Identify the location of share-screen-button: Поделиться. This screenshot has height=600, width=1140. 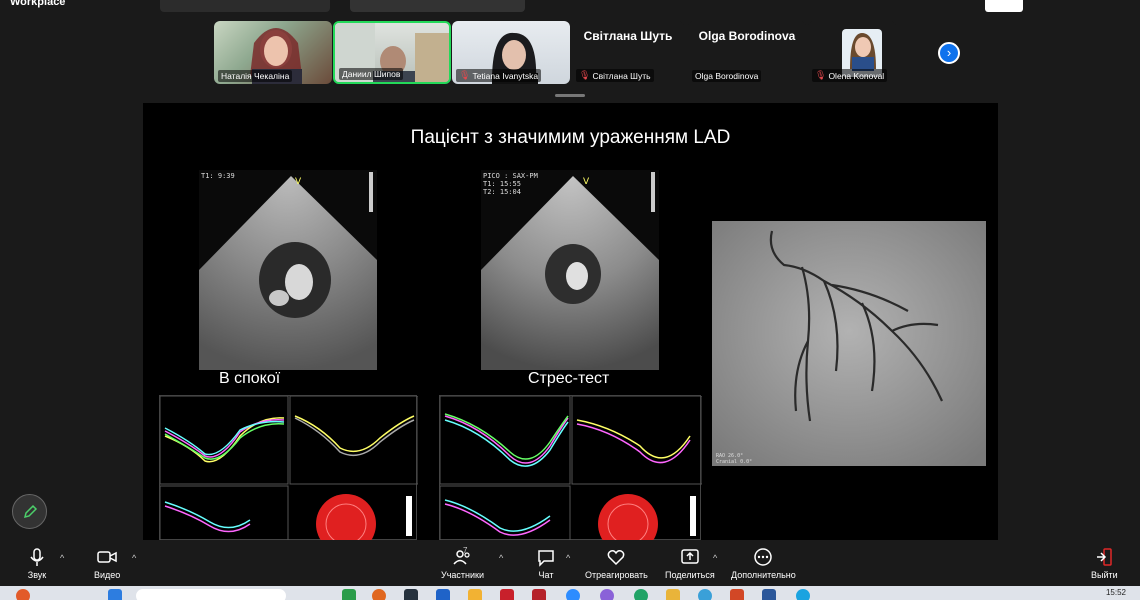
(690, 563).